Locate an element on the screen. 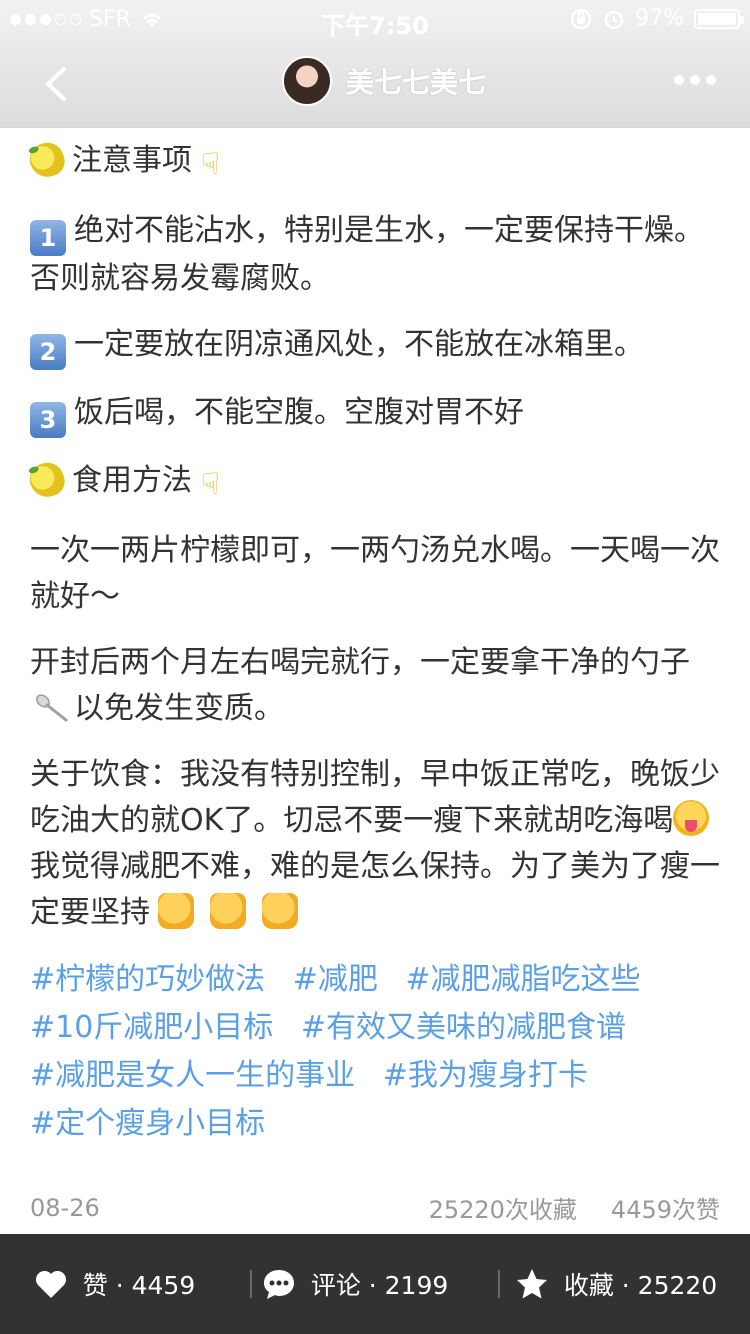 The width and height of the screenshot is (750, 1334). tag-link: #有效又美味的减肥食谱 is located at coordinates (463, 1027).